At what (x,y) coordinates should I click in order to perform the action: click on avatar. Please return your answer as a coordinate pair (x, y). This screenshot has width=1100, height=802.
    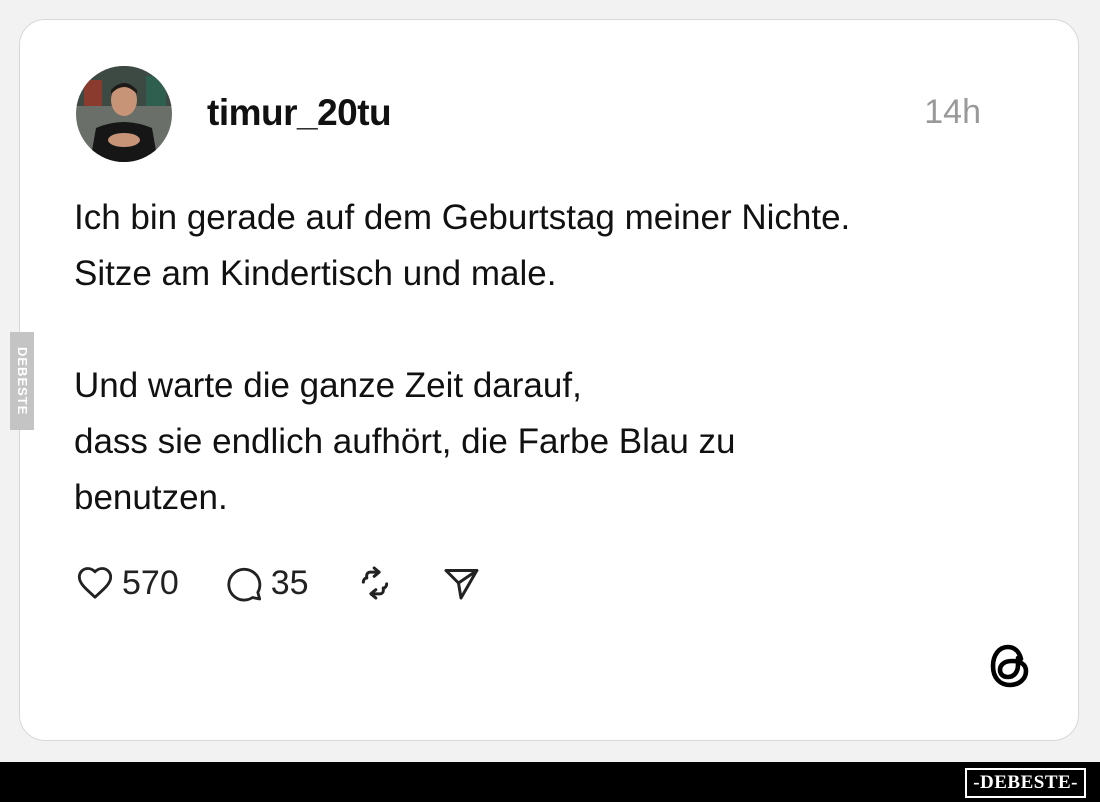
    Looking at the image, I should click on (124, 114).